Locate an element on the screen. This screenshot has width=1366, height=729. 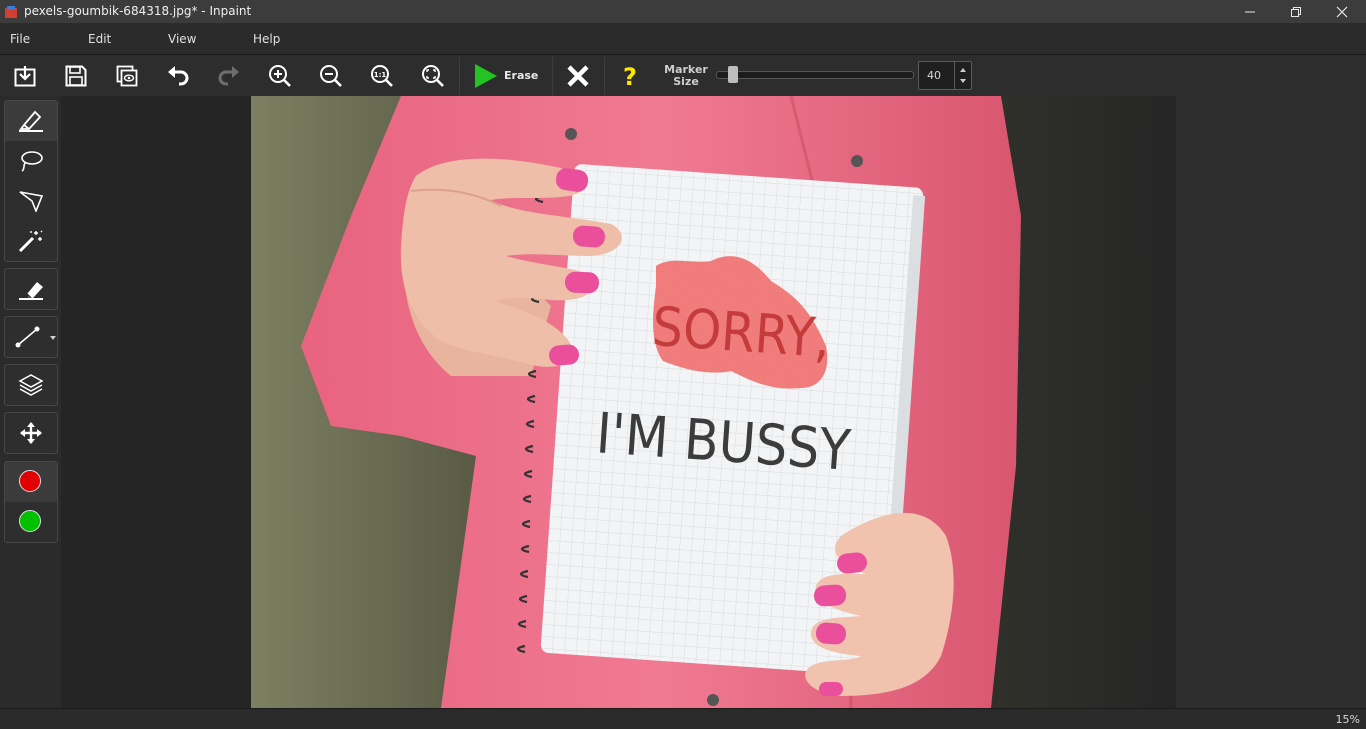
layers-icon is located at coordinates (31, 385).